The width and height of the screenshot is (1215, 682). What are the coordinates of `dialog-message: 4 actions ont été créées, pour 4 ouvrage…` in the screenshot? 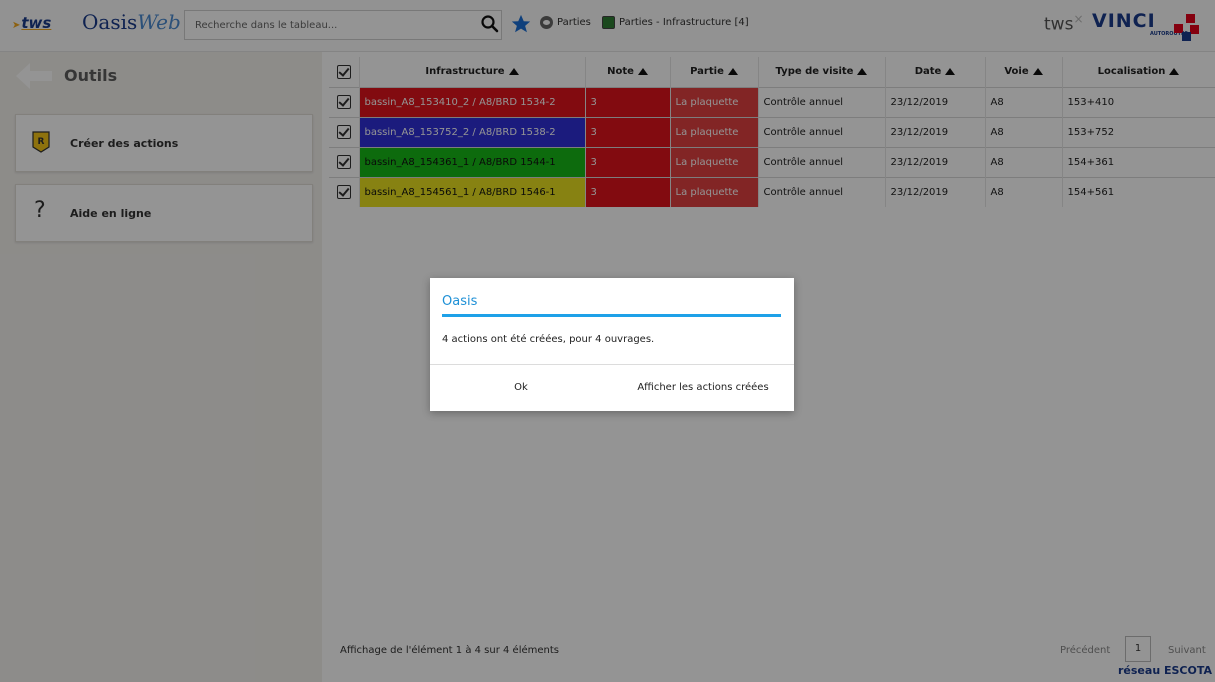 It's located at (548, 339).